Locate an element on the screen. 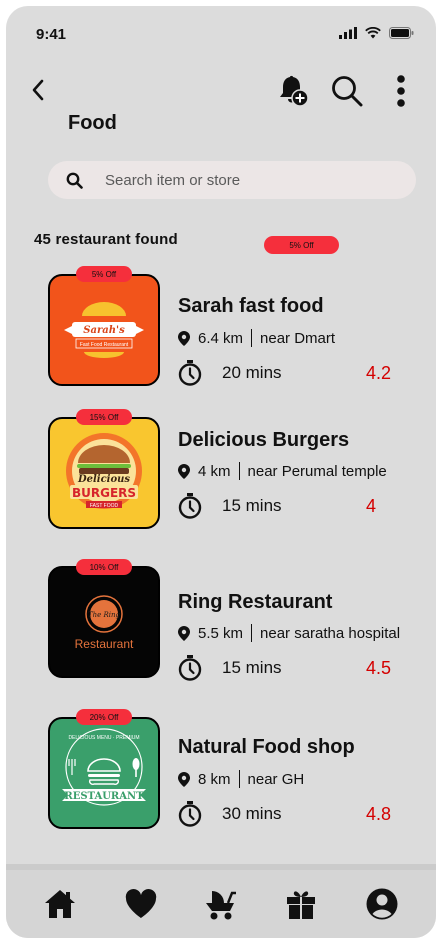 Image resolution: width=448 pixels, height=946 pixels. search-button is located at coordinates (347, 91).